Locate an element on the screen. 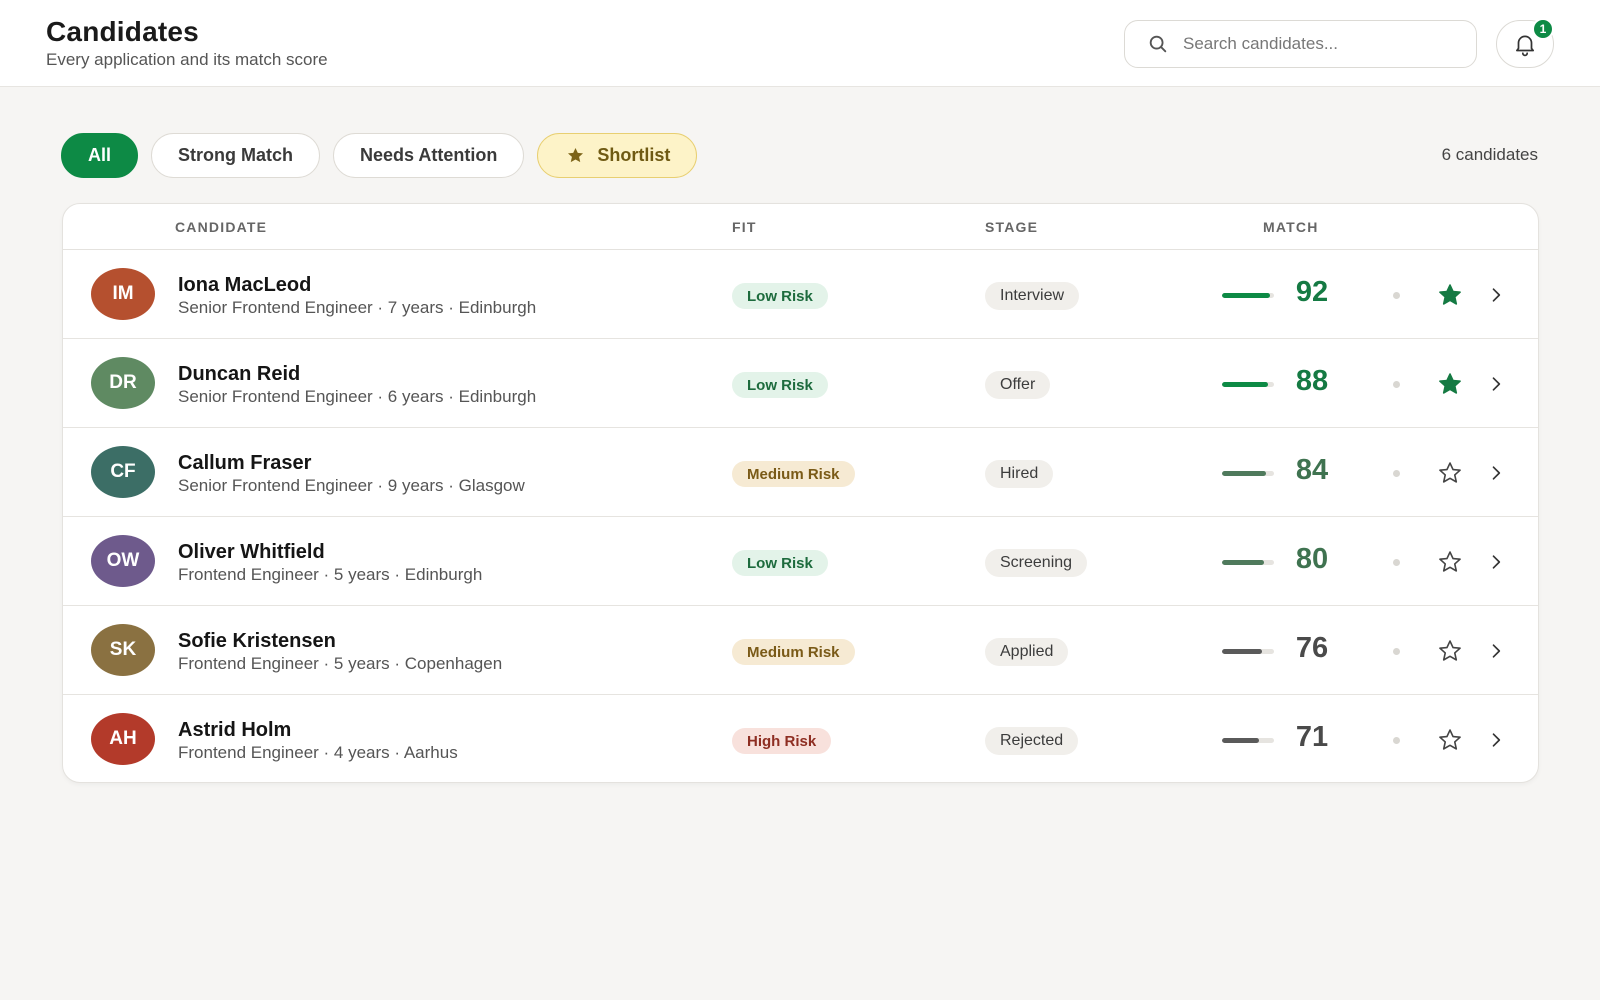 The image size is (1600, 1000). candidate-name: Iona MacLeod is located at coordinates (244, 285).